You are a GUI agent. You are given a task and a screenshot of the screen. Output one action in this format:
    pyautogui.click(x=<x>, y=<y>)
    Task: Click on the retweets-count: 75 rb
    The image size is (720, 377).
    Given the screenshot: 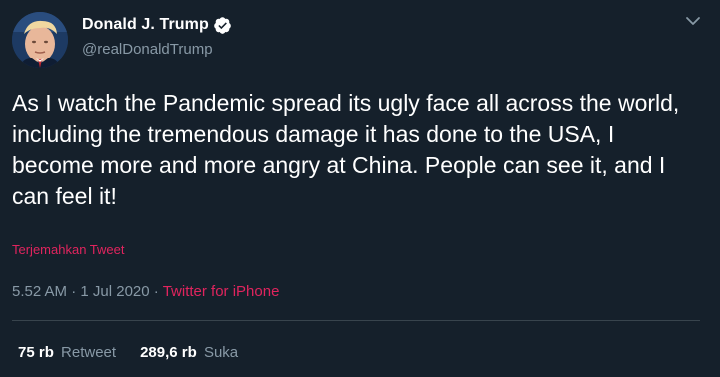 What is the action you would take?
    pyautogui.click(x=36, y=352)
    